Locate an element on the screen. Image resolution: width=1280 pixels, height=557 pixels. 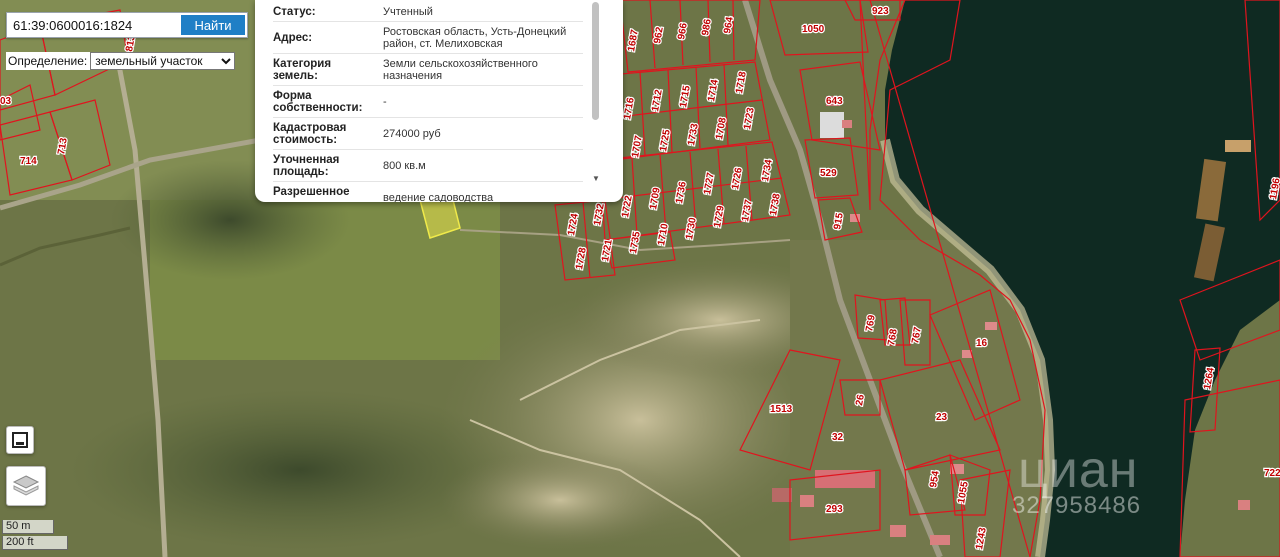
info-value: Земли сельскохозяйственного назначения is located at coordinates (460, 70).